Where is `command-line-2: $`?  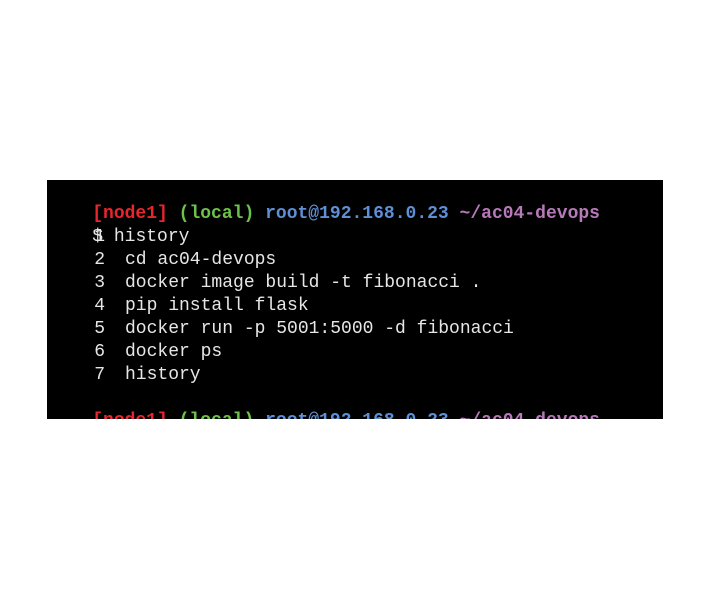
command-line-2: $ is located at coordinates (84, 413).